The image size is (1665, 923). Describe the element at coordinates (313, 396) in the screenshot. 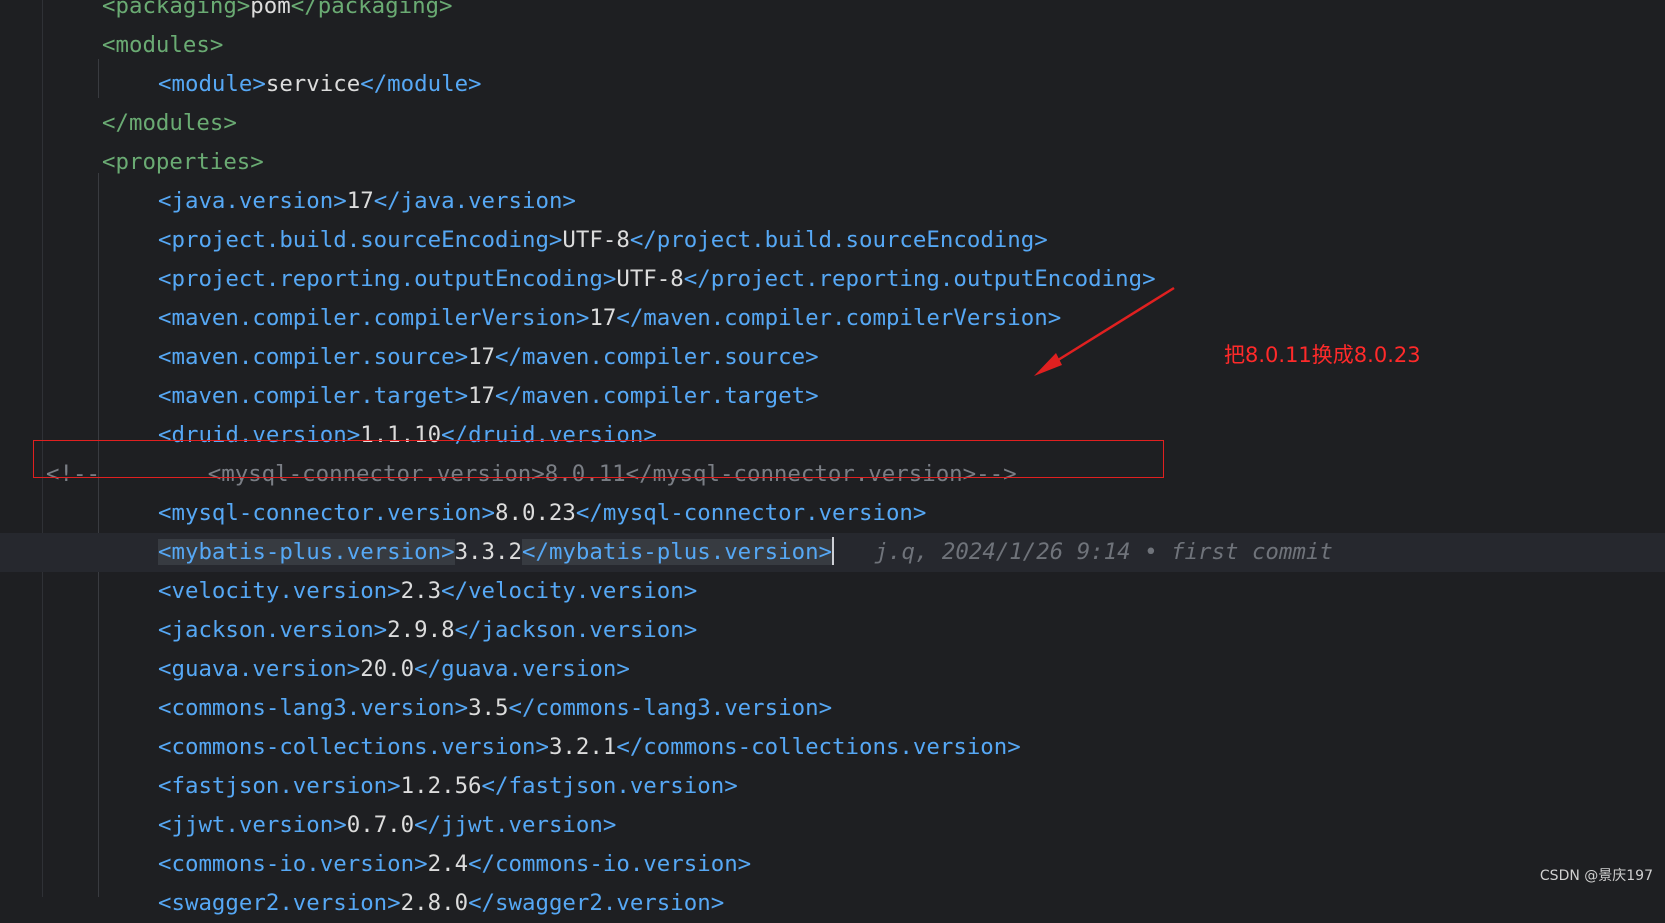

I see `xml-open-tag: <maven.compiler.target>` at that location.